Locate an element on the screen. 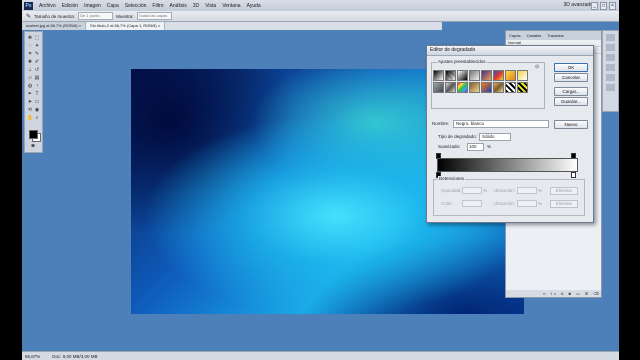  path-select-icon: ➤ is located at coordinates (30, 102).